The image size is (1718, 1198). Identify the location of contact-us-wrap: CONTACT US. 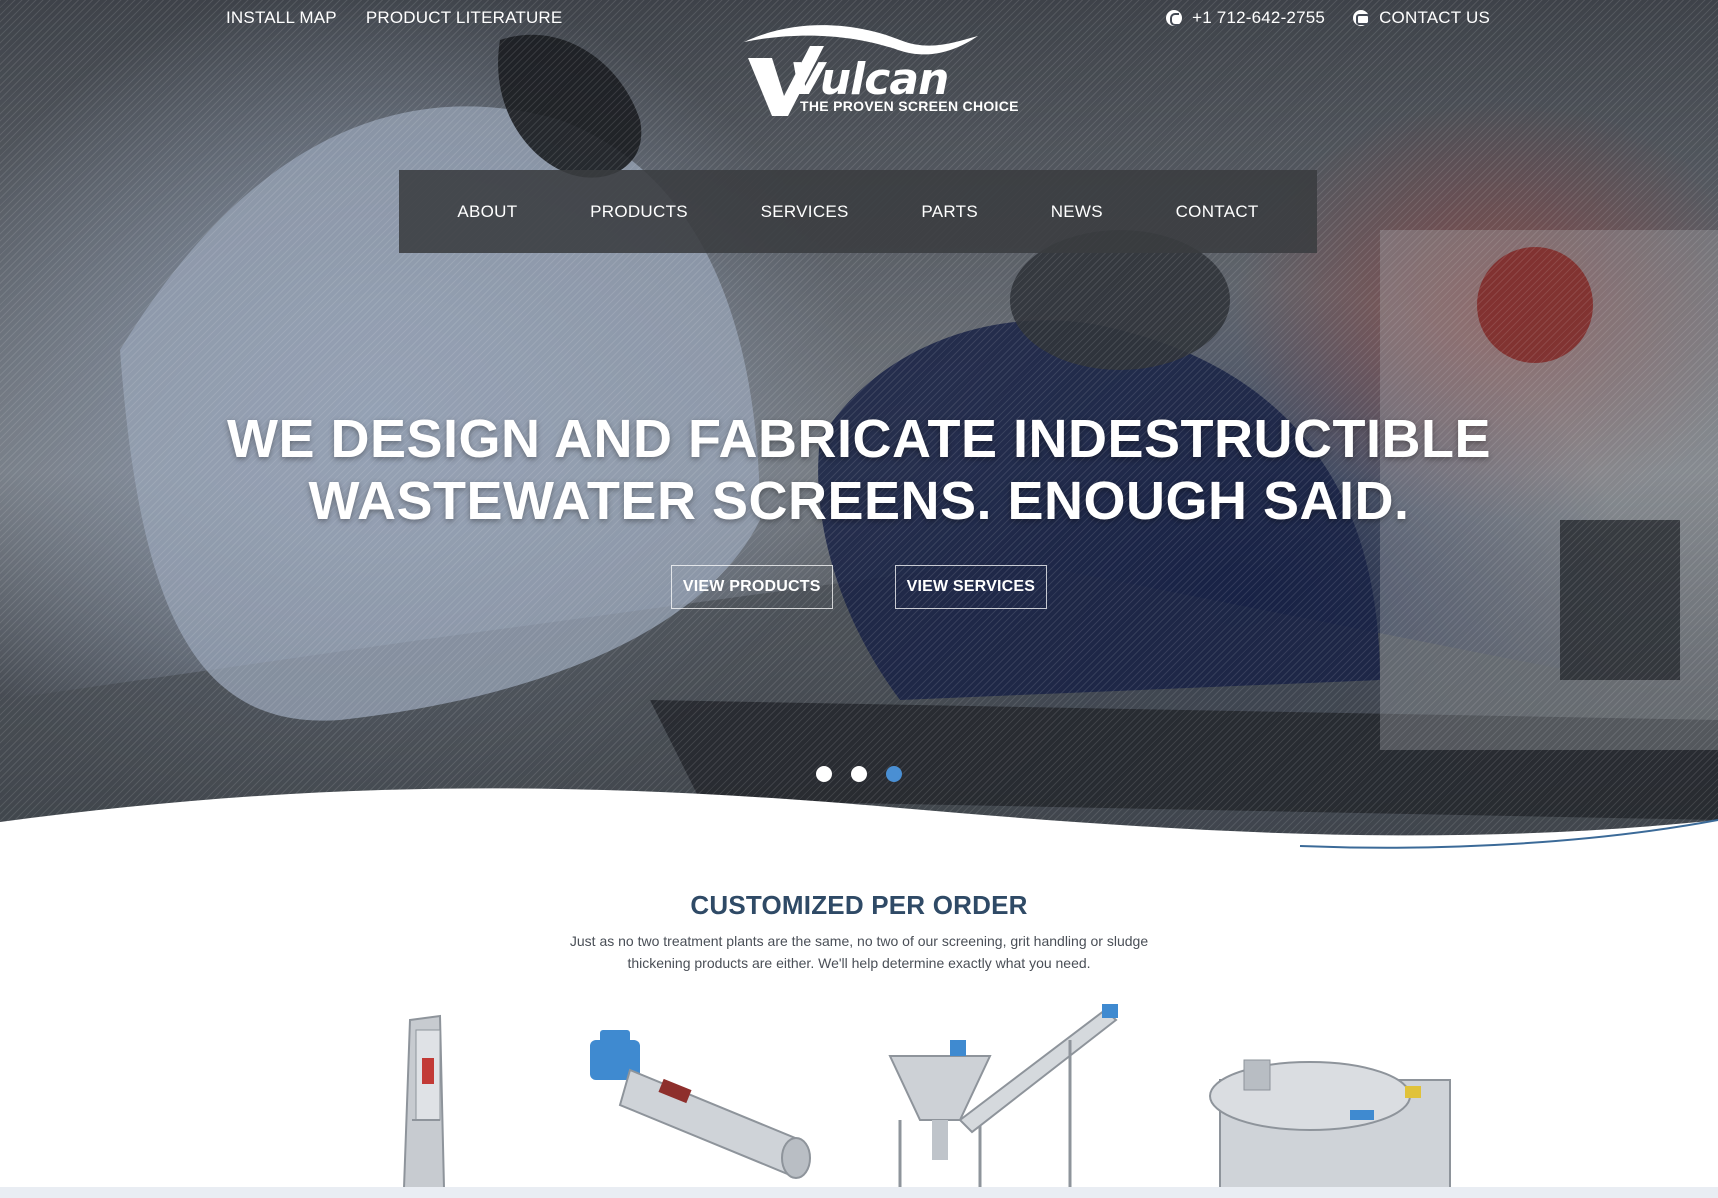
(1421, 18).